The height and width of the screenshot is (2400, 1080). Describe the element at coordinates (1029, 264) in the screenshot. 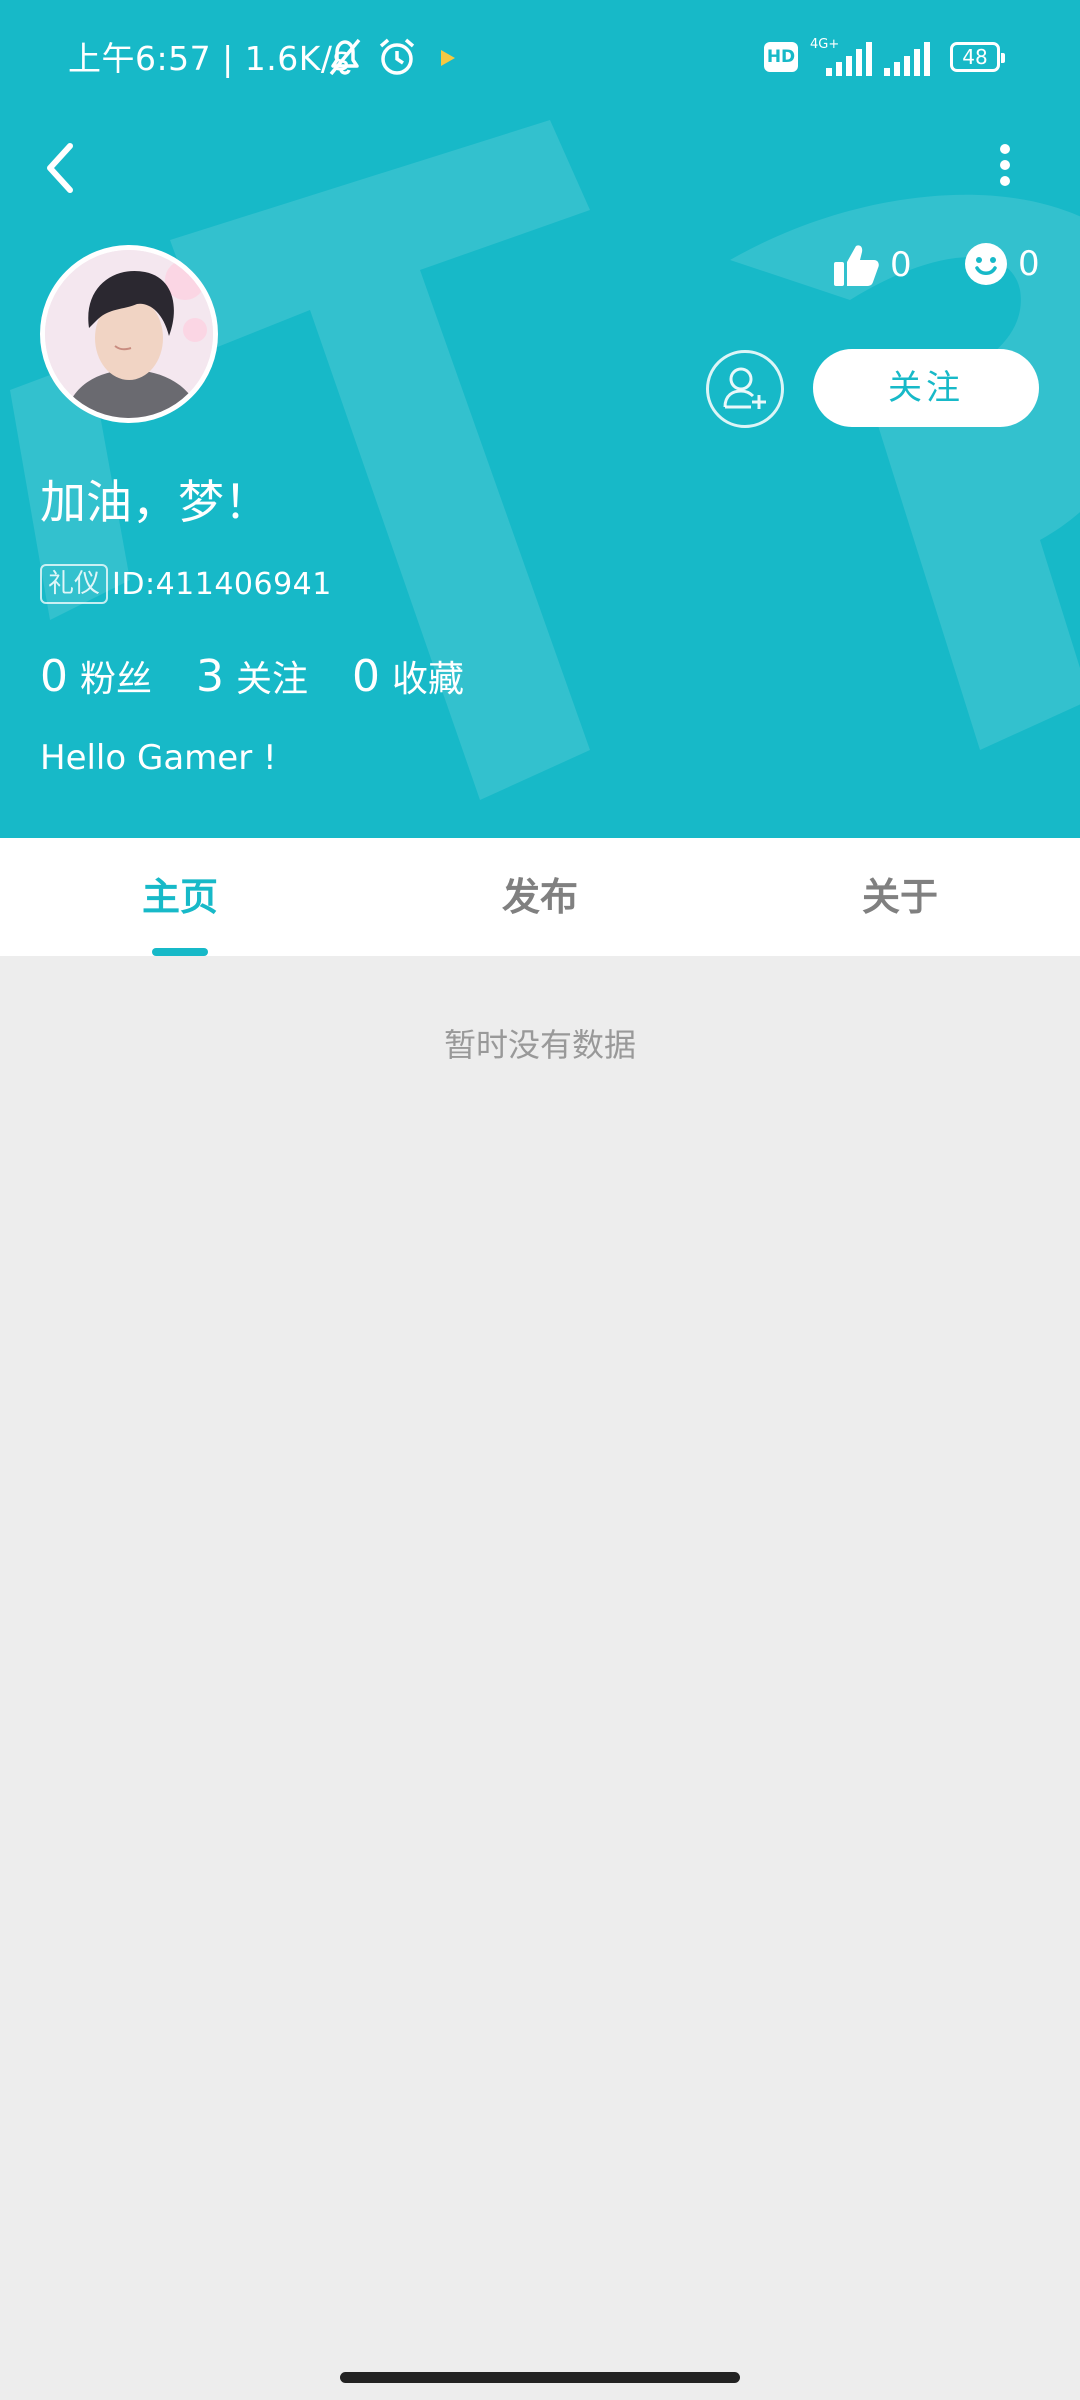

I see `smile-count: 0` at that location.